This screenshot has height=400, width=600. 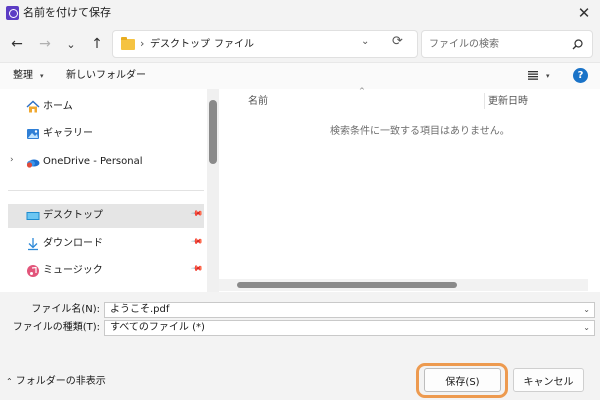 I want to click on expand-chevron-icon: ›, so click(x=12, y=160).